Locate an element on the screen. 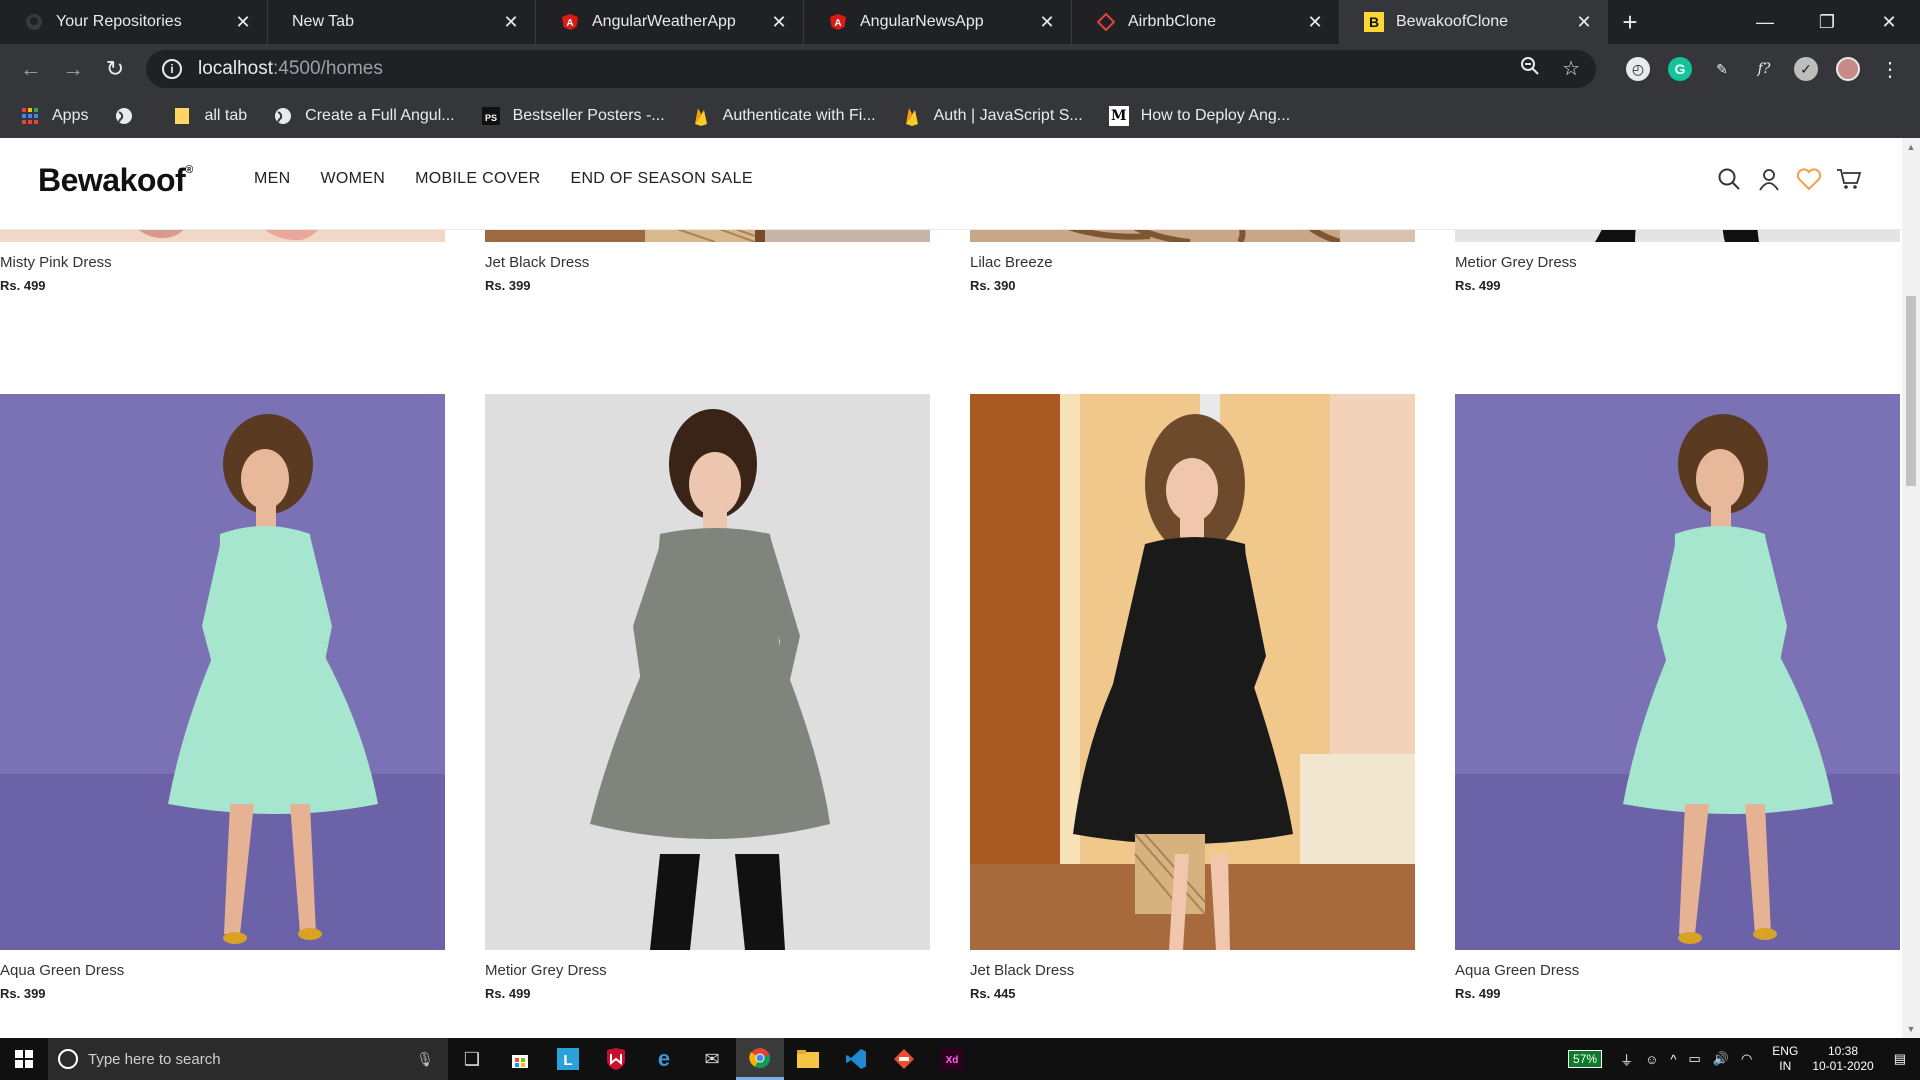 The image size is (1920, 1080). product-card: Aqua Green Dress Rs. 399 is located at coordinates (222, 697).